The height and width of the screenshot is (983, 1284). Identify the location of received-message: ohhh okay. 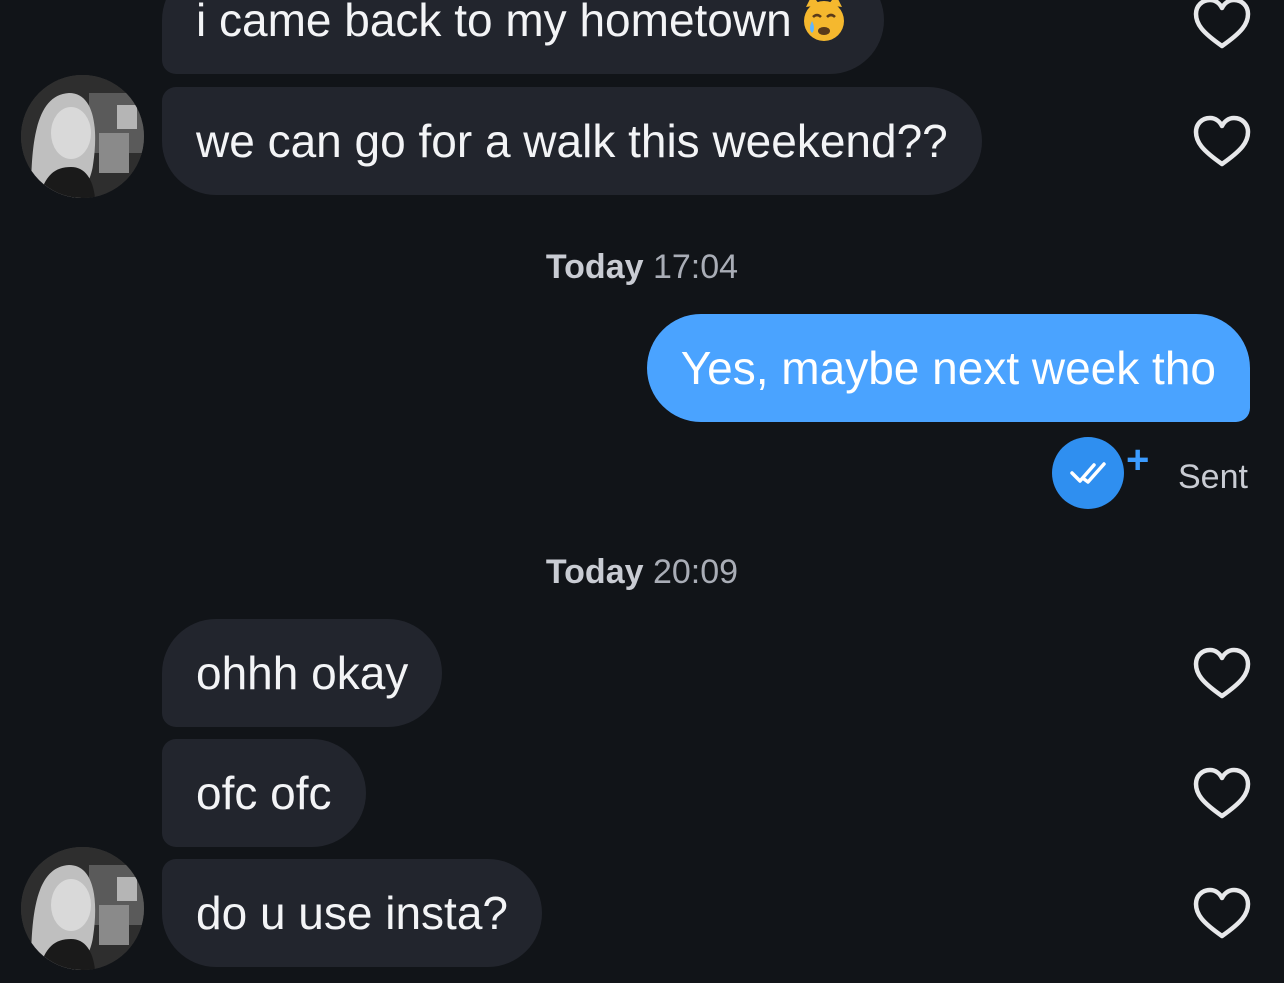
(302, 673).